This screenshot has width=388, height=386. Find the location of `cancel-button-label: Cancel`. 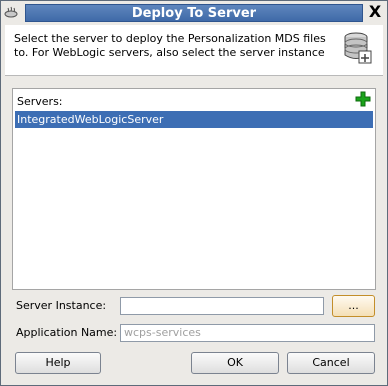

cancel-button-label: Cancel is located at coordinates (331, 362).